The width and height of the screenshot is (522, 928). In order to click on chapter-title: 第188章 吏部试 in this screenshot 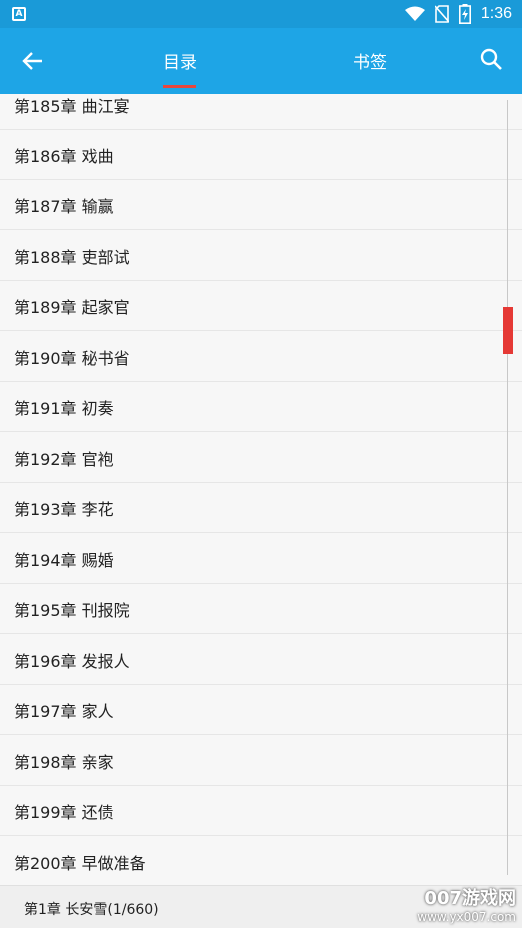, I will do `click(72, 257)`.